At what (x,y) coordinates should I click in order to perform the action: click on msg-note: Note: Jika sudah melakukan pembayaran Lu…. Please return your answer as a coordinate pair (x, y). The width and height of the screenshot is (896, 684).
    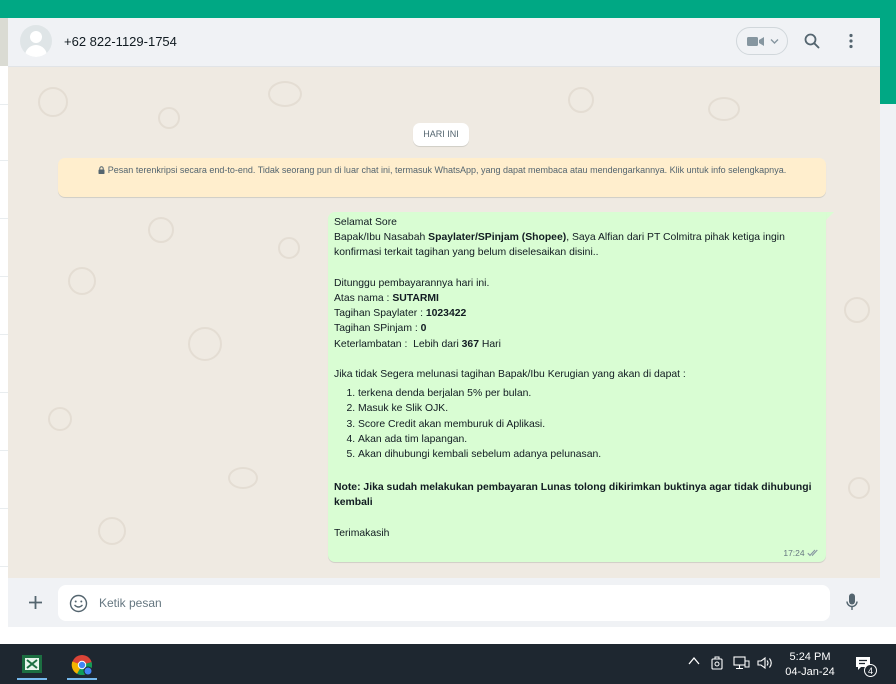
    Looking at the image, I should click on (573, 495).